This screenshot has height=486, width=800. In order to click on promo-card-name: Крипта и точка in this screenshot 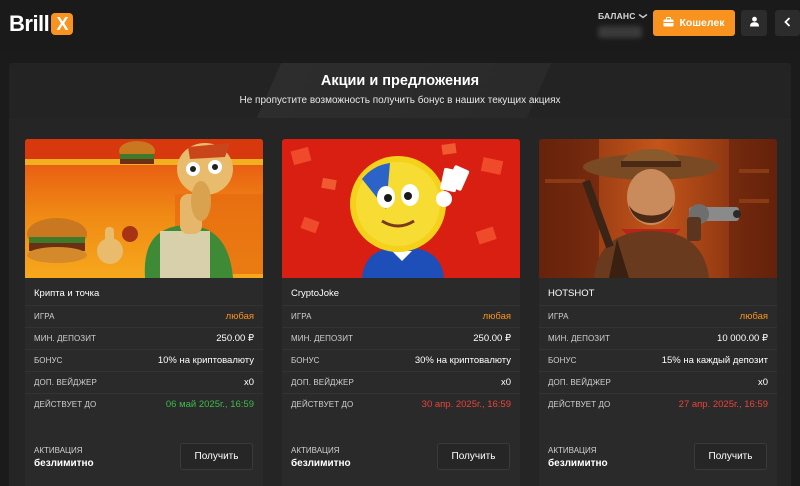, I will do `click(67, 293)`.